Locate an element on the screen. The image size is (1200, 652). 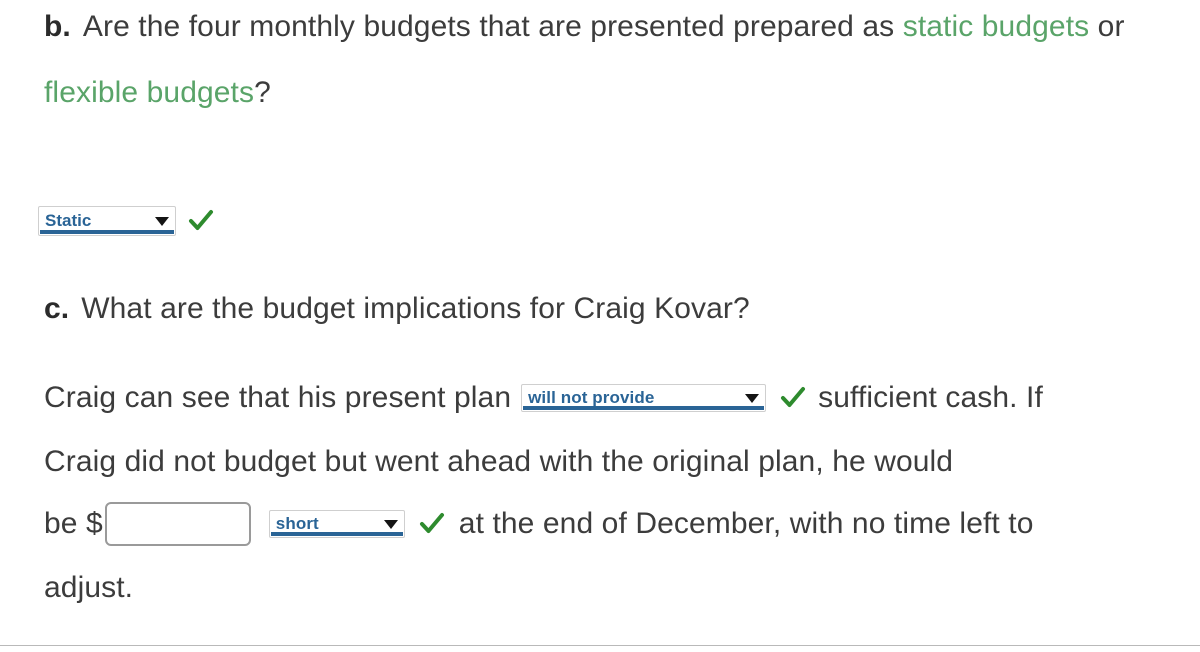
question-b-highlight-static-budgets: static budgets is located at coordinates (996, 26).